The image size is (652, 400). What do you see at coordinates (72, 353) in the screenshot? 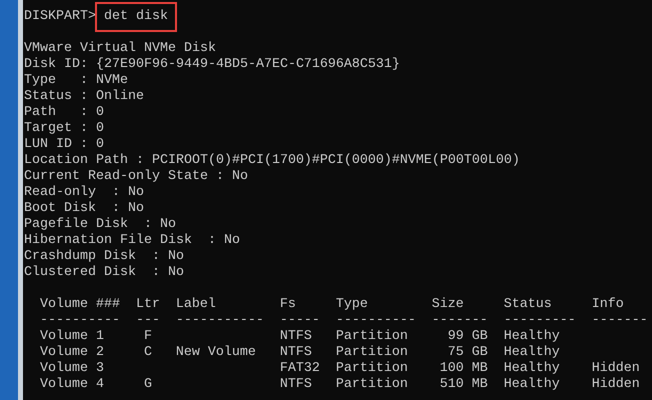
I see `table-cell-text: Volume 2` at bounding box center [72, 353].